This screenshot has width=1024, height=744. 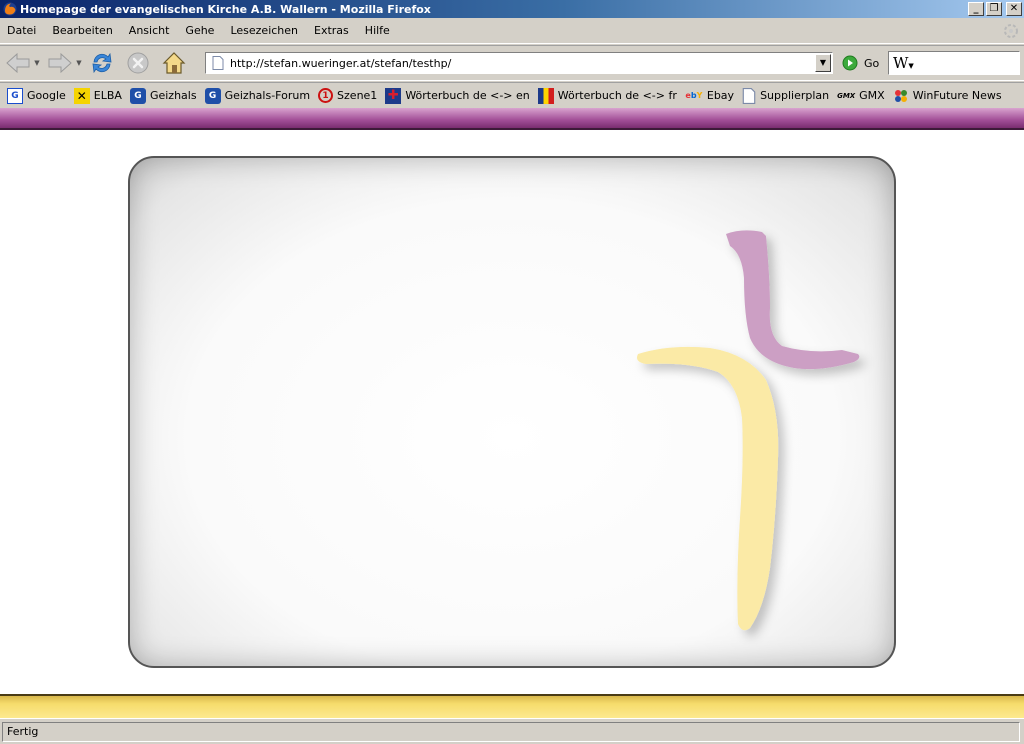 I want to click on bookmark-woerterbuch-fr: Wörterbuch de <-> fr, so click(x=607, y=95).